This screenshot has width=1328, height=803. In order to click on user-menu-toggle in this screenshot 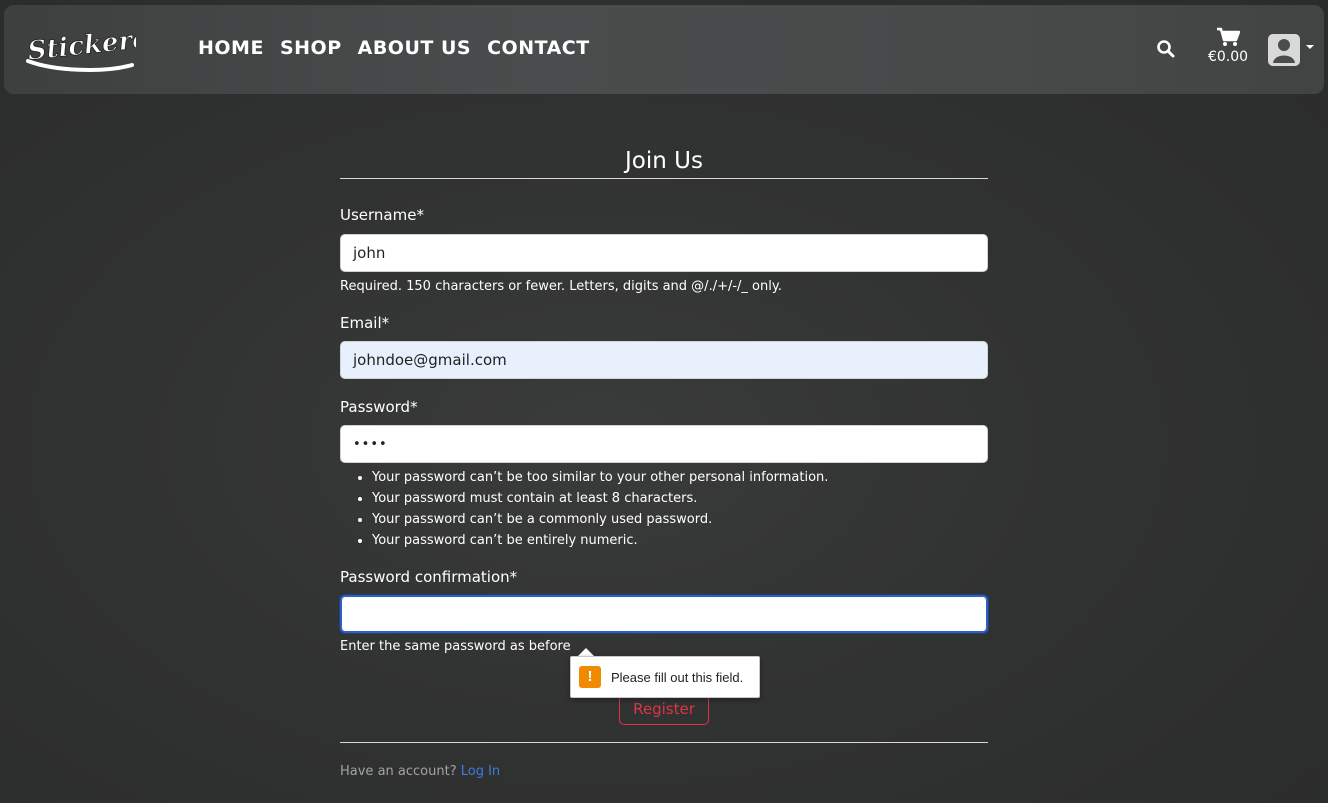, I will do `click(1294, 53)`.